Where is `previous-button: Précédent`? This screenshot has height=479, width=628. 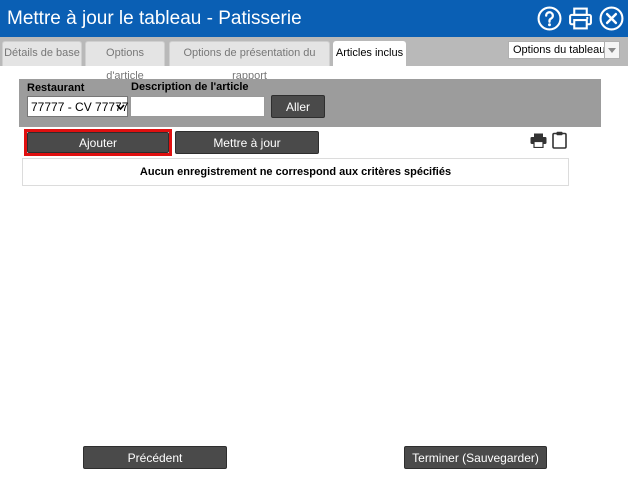 previous-button: Précédent is located at coordinates (155, 457).